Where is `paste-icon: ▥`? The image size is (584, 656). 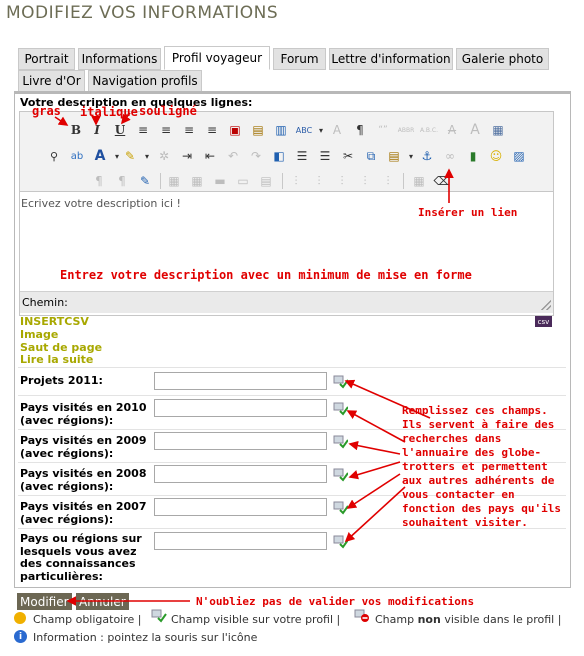
paste-icon: ▥ is located at coordinates (281, 130).